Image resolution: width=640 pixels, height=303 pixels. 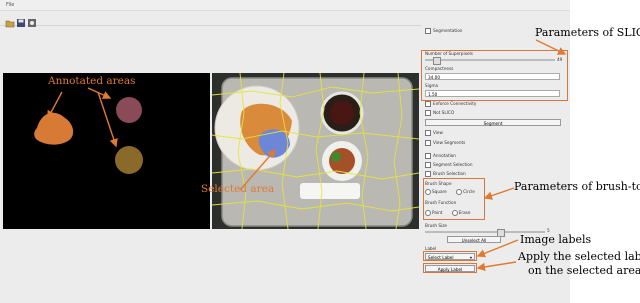 I want to click on selected-area-caption: Selected area, so click(x=238, y=189).